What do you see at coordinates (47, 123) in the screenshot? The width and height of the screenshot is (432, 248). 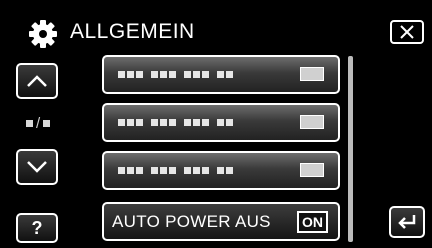 I see `total-pages-indicator` at bounding box center [47, 123].